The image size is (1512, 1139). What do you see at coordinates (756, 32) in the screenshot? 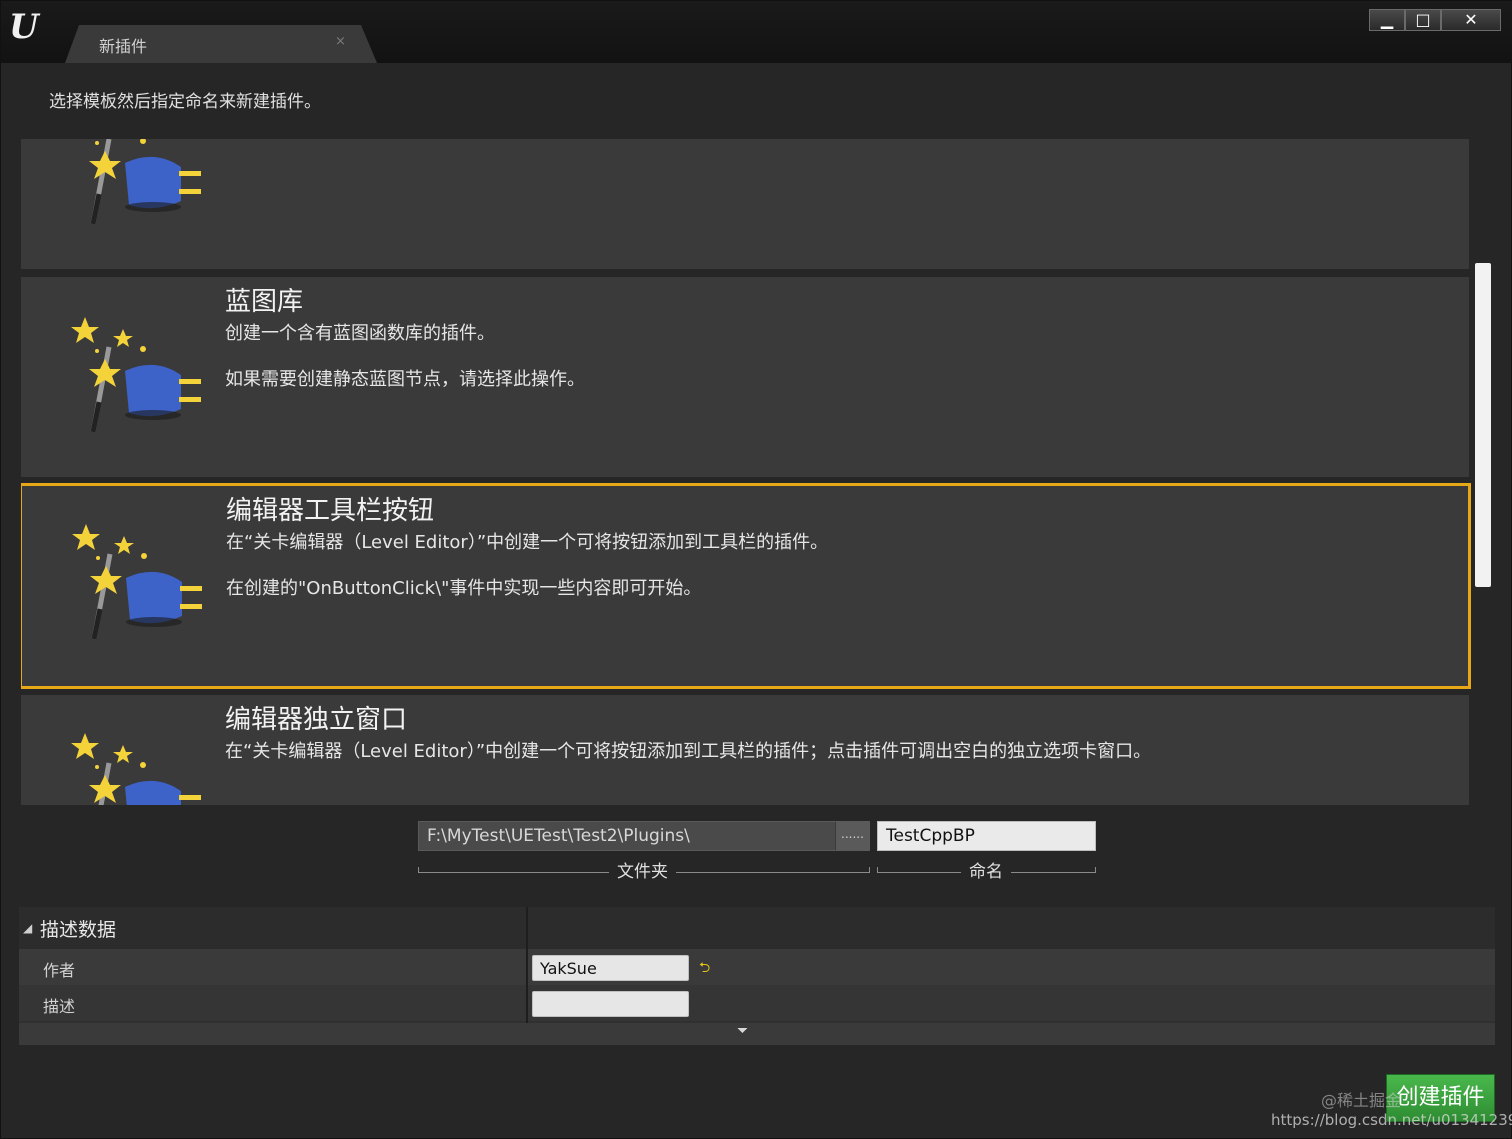
I see `title-bar: U 新插件 × ▁ □ ✕` at bounding box center [756, 32].